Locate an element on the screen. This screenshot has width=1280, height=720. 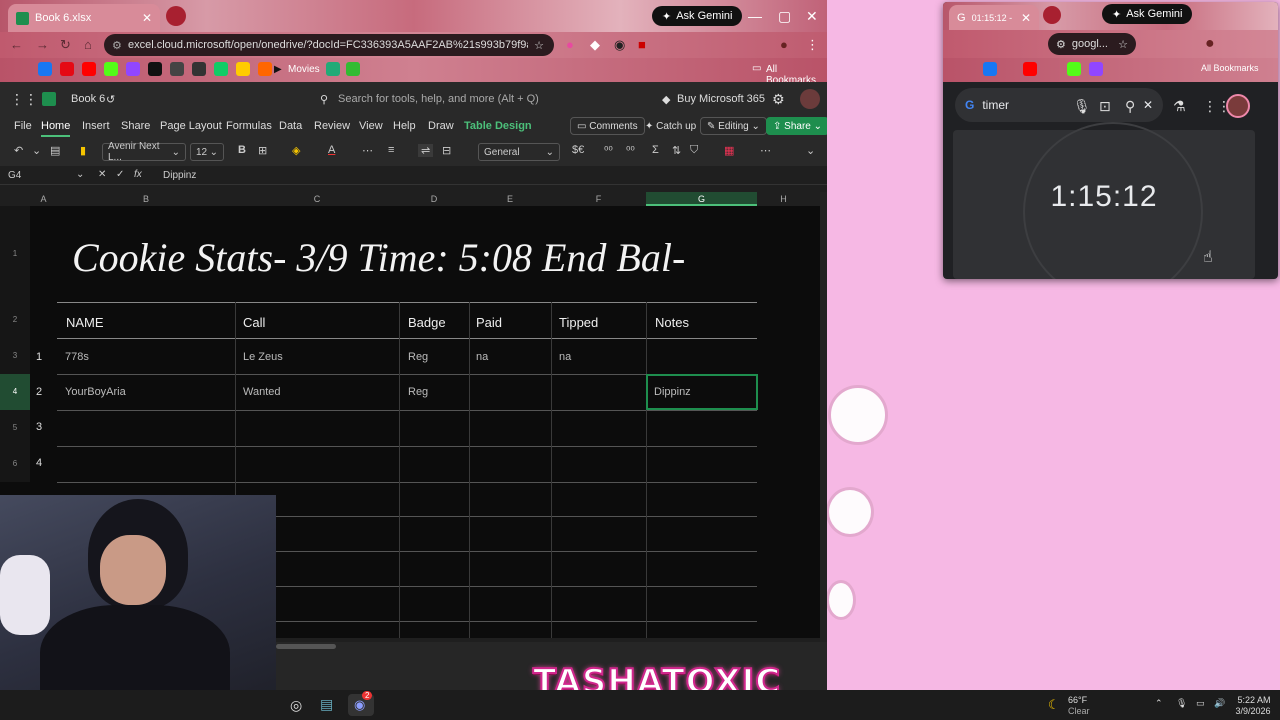
url-bar: ⚙ googl... ☆ is located at coordinates (1092, 44).